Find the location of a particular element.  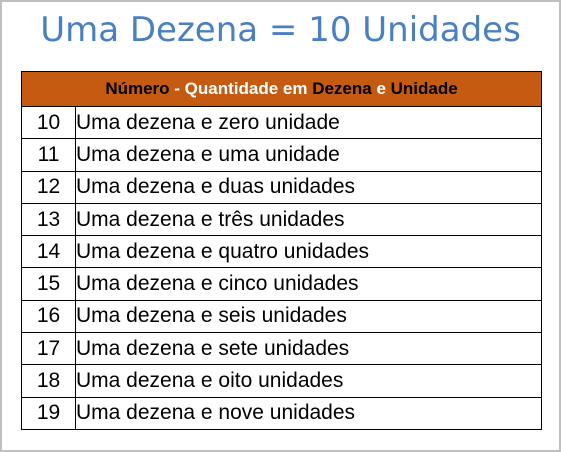

table-row: 15 Uma dezena e cinco unidades is located at coordinates (281, 284).